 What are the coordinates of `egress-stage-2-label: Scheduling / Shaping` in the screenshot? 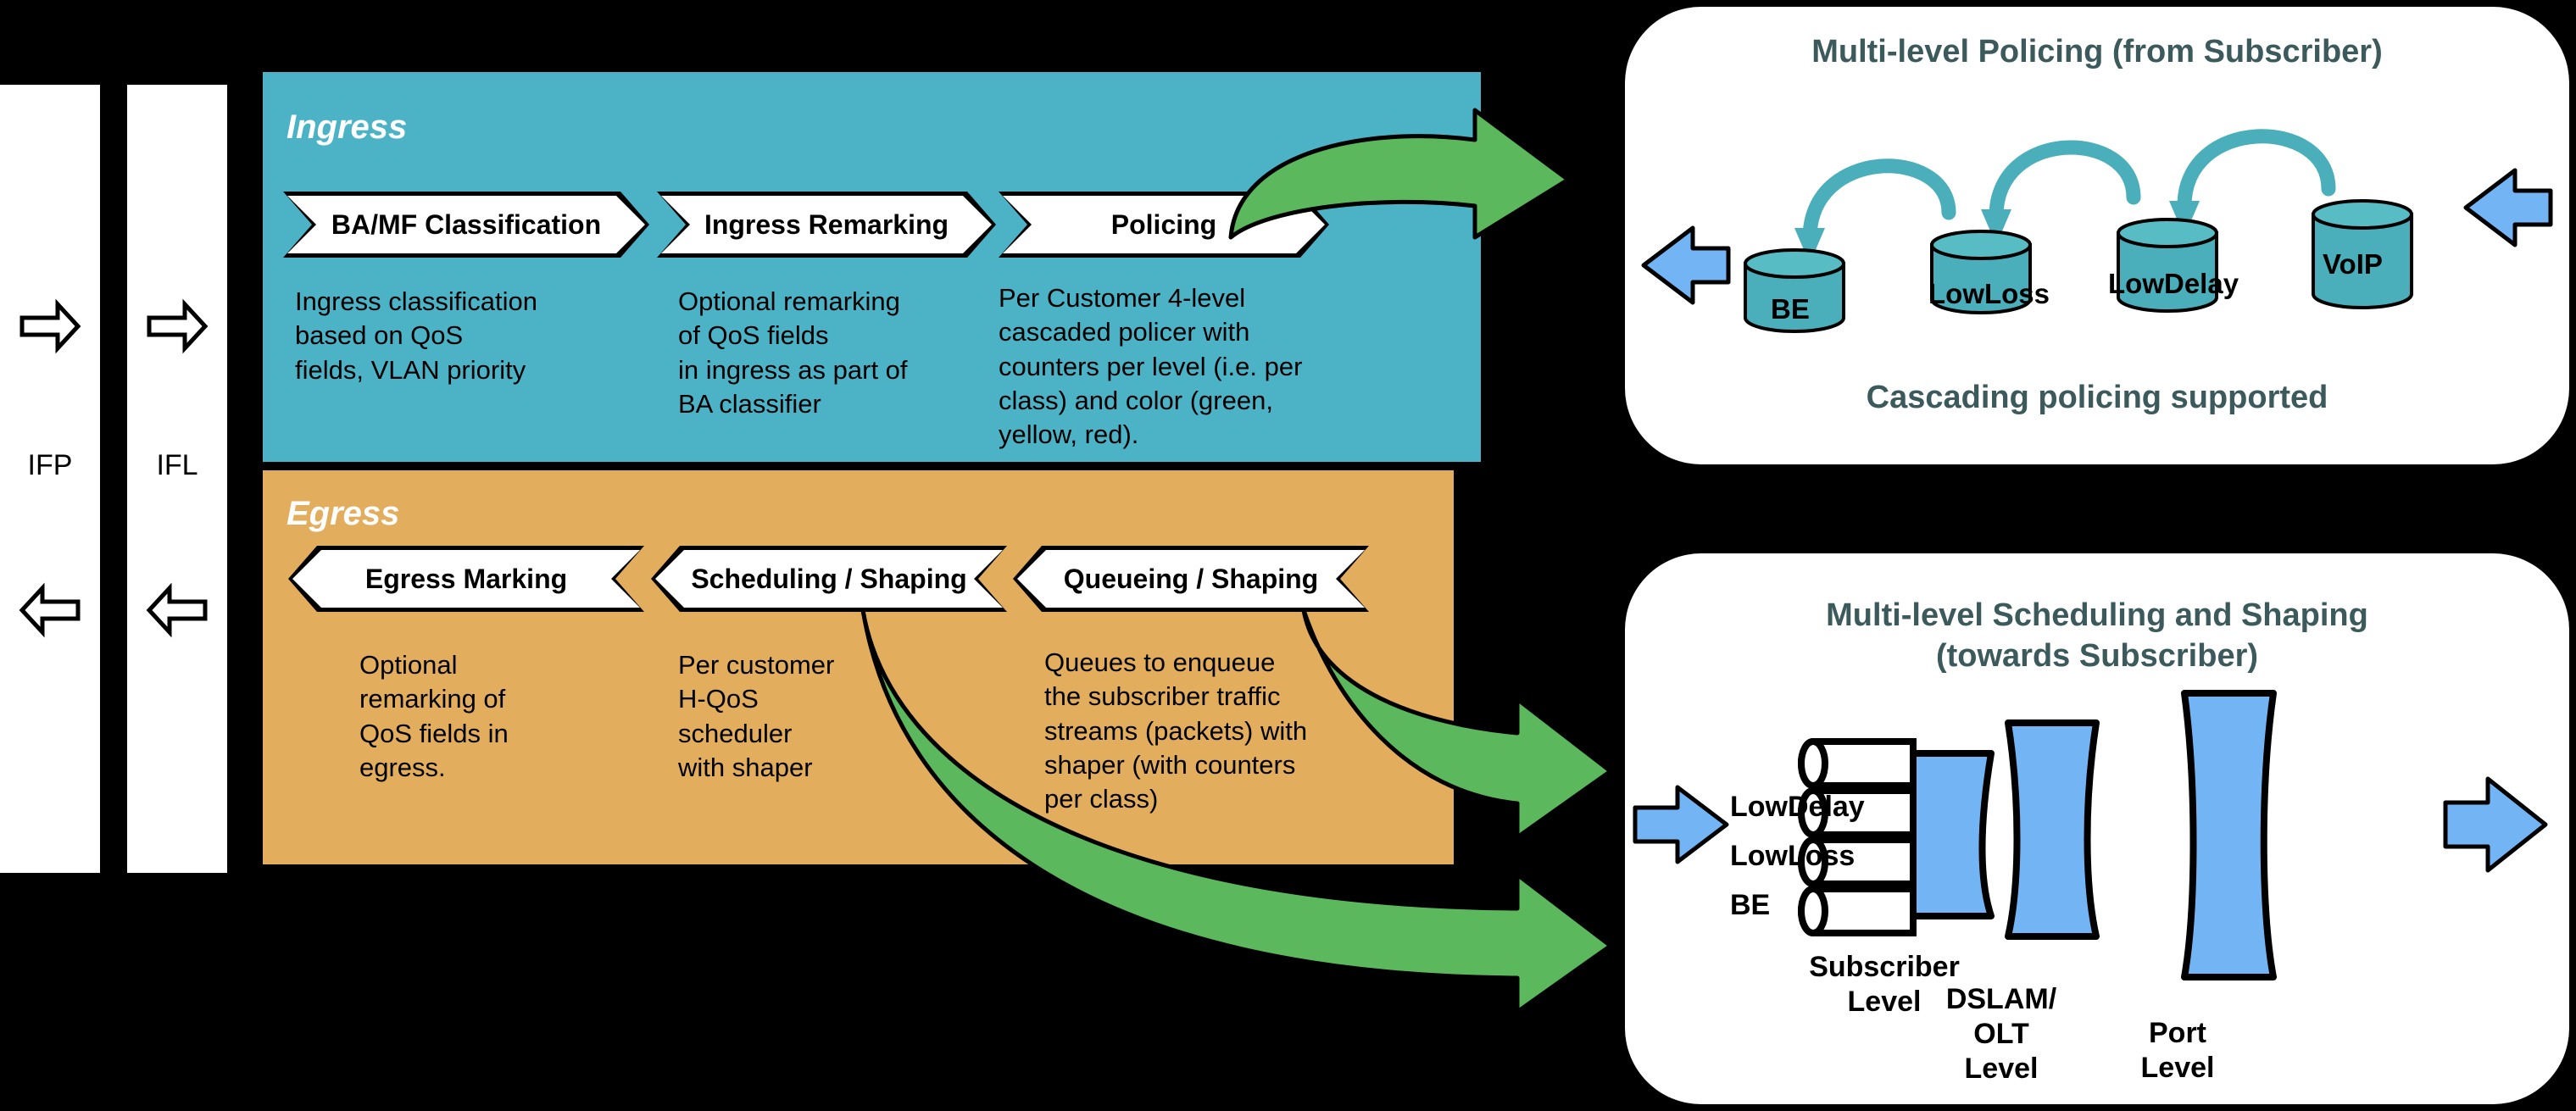 It's located at (829, 578).